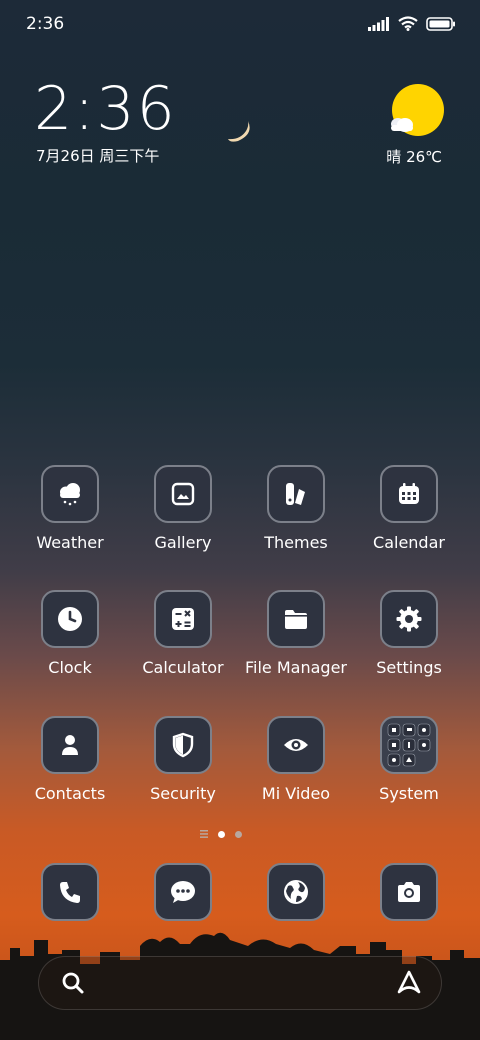  I want to click on moon-decoration, so click(239, 131).